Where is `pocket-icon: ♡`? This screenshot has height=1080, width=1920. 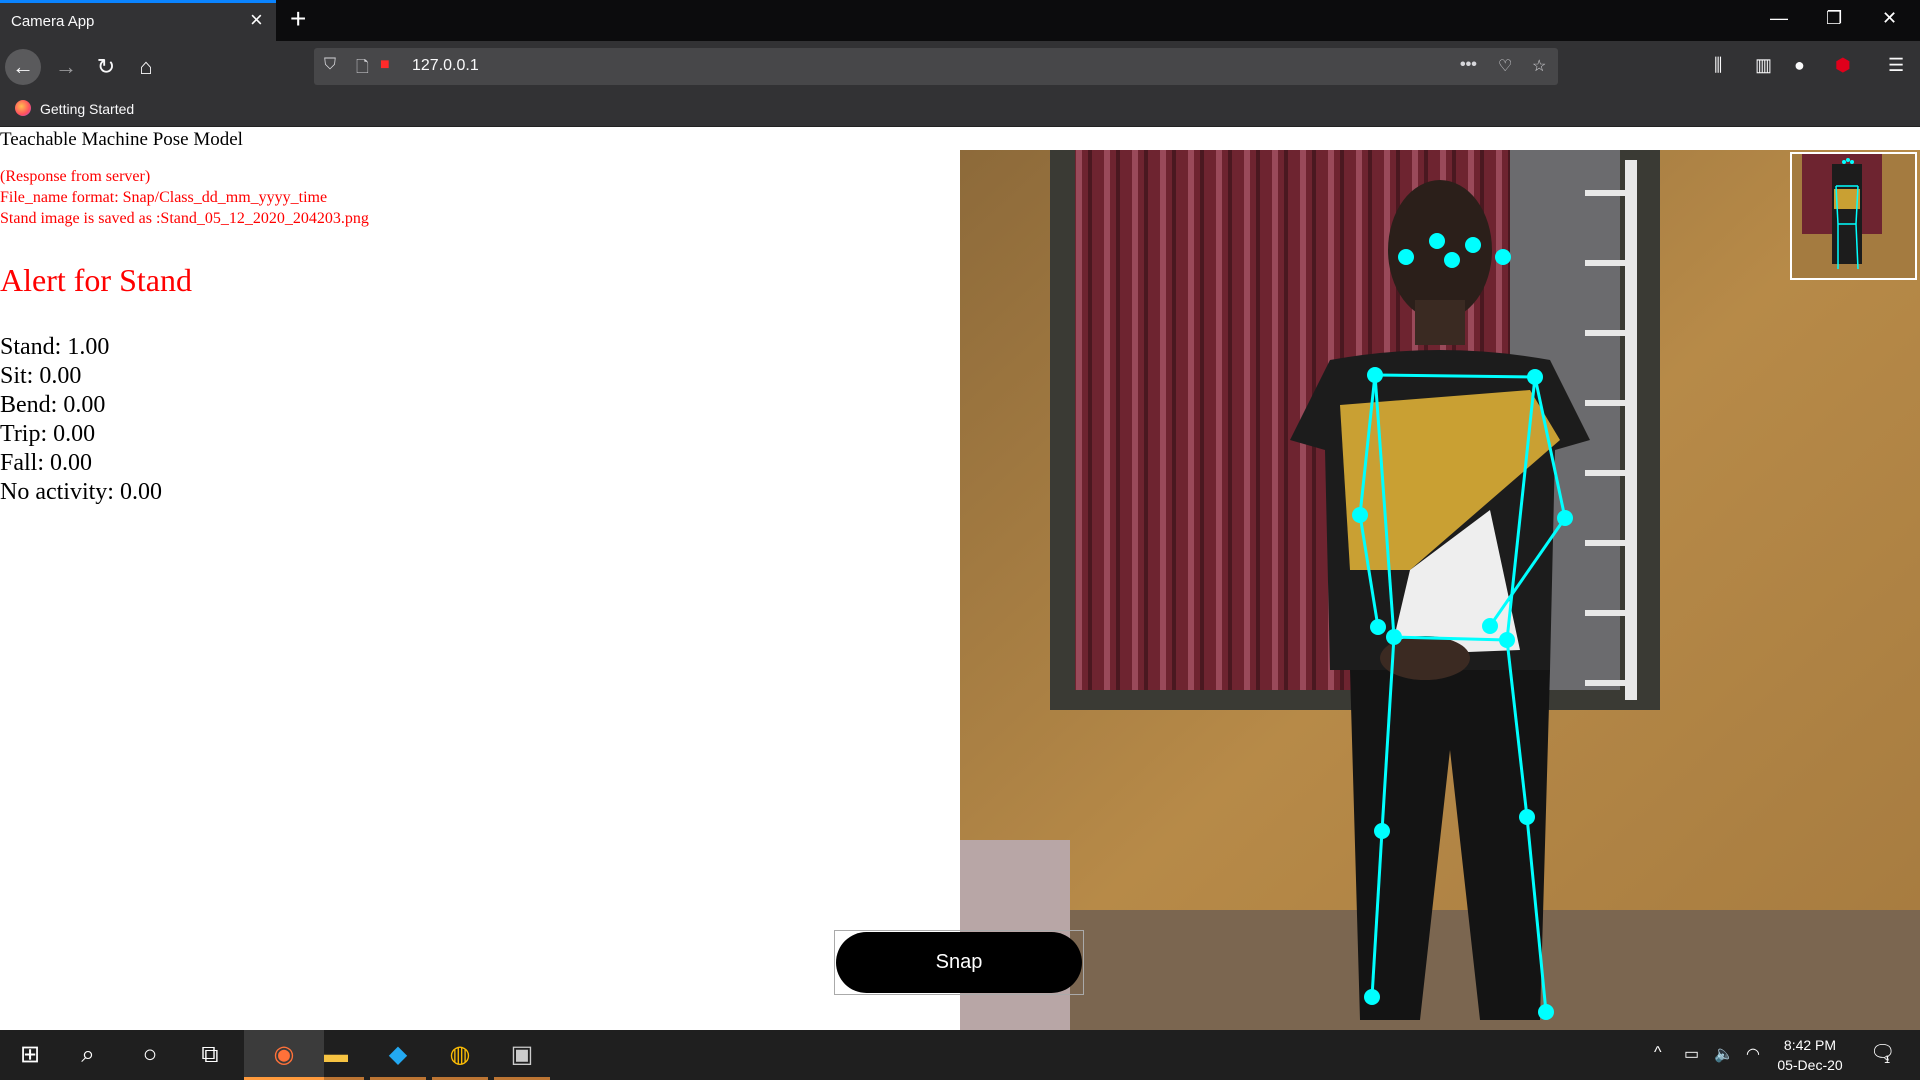 pocket-icon: ♡ is located at coordinates (1505, 66).